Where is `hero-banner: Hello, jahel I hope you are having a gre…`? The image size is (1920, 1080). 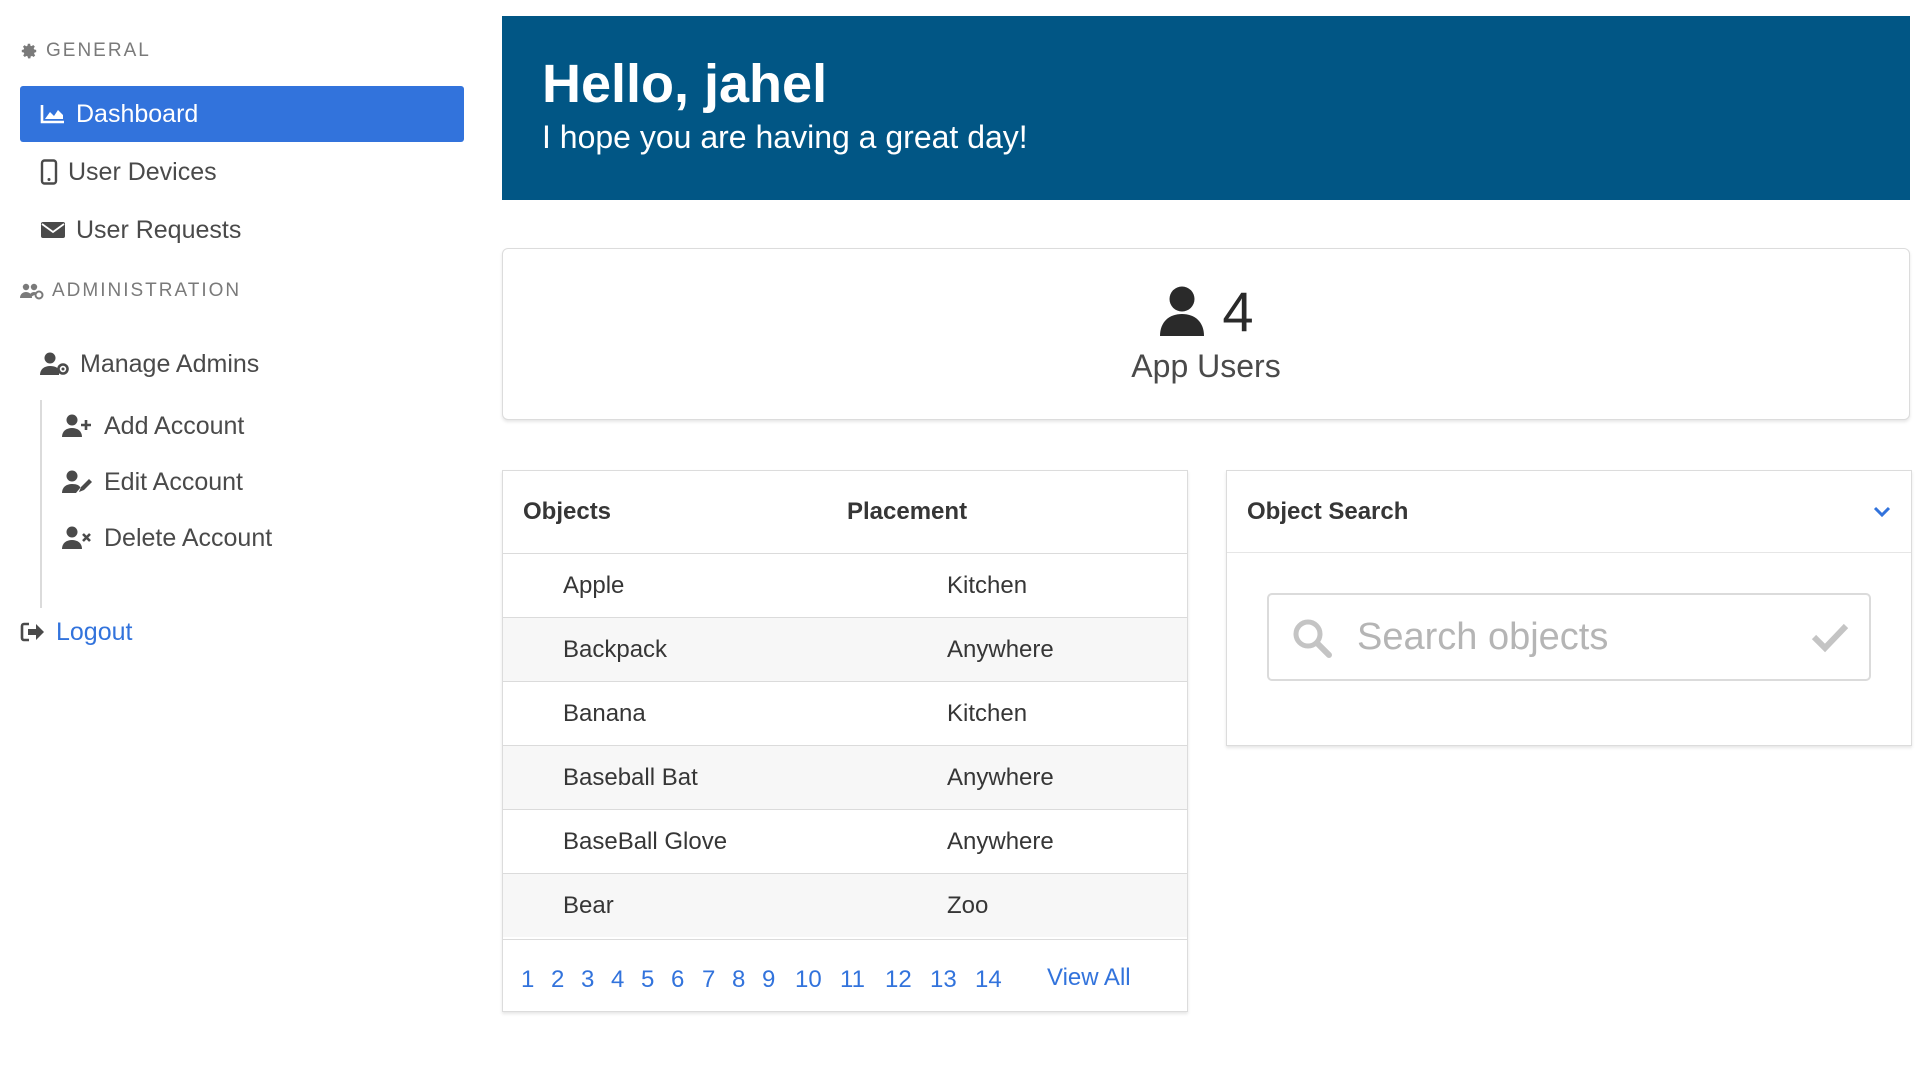
hero-banner: Hello, jahel I hope you are having a gre… is located at coordinates (1206, 108).